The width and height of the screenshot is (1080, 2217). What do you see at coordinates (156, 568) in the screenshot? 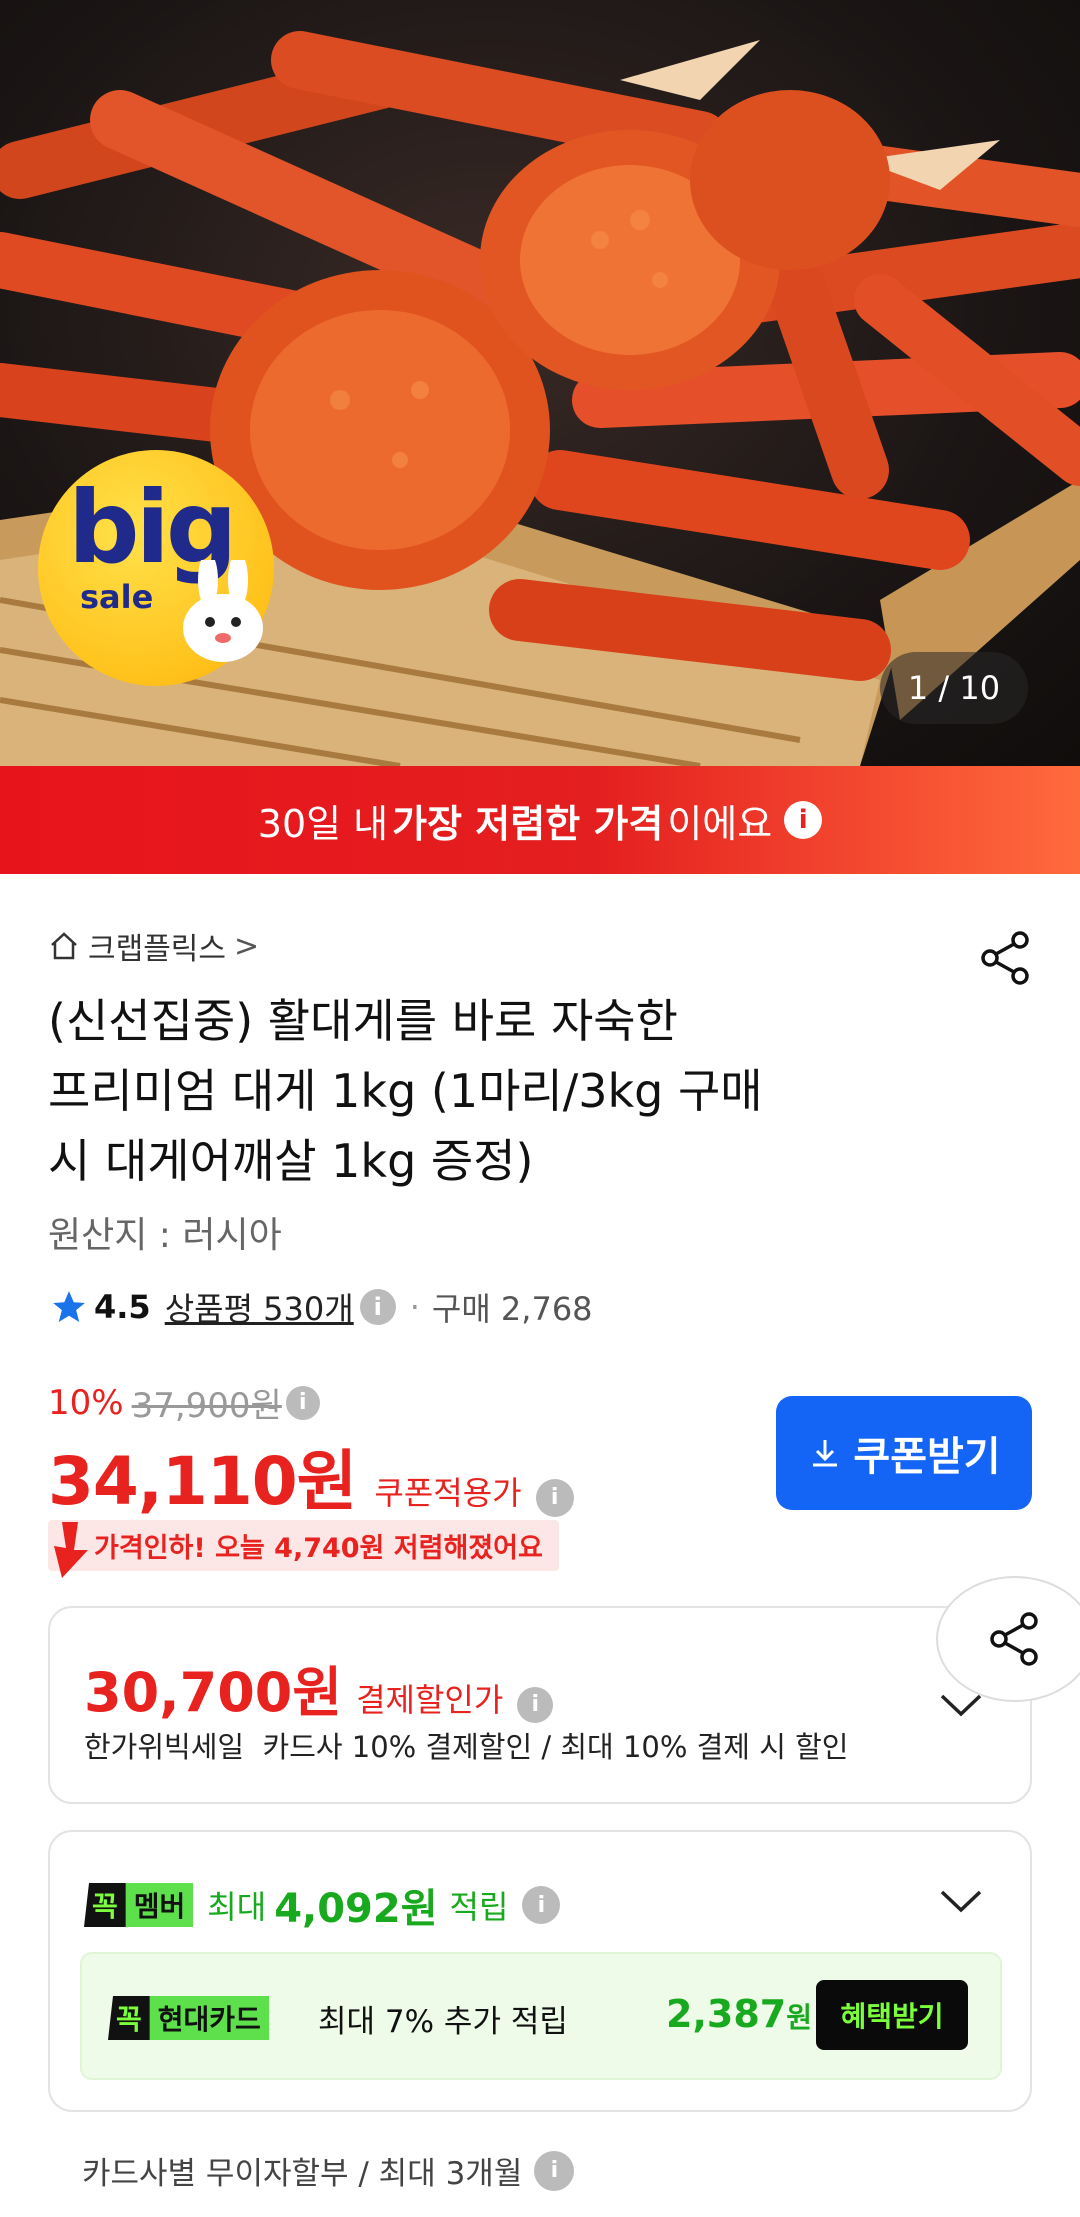
I see `big-sale-badge: big sale` at bounding box center [156, 568].